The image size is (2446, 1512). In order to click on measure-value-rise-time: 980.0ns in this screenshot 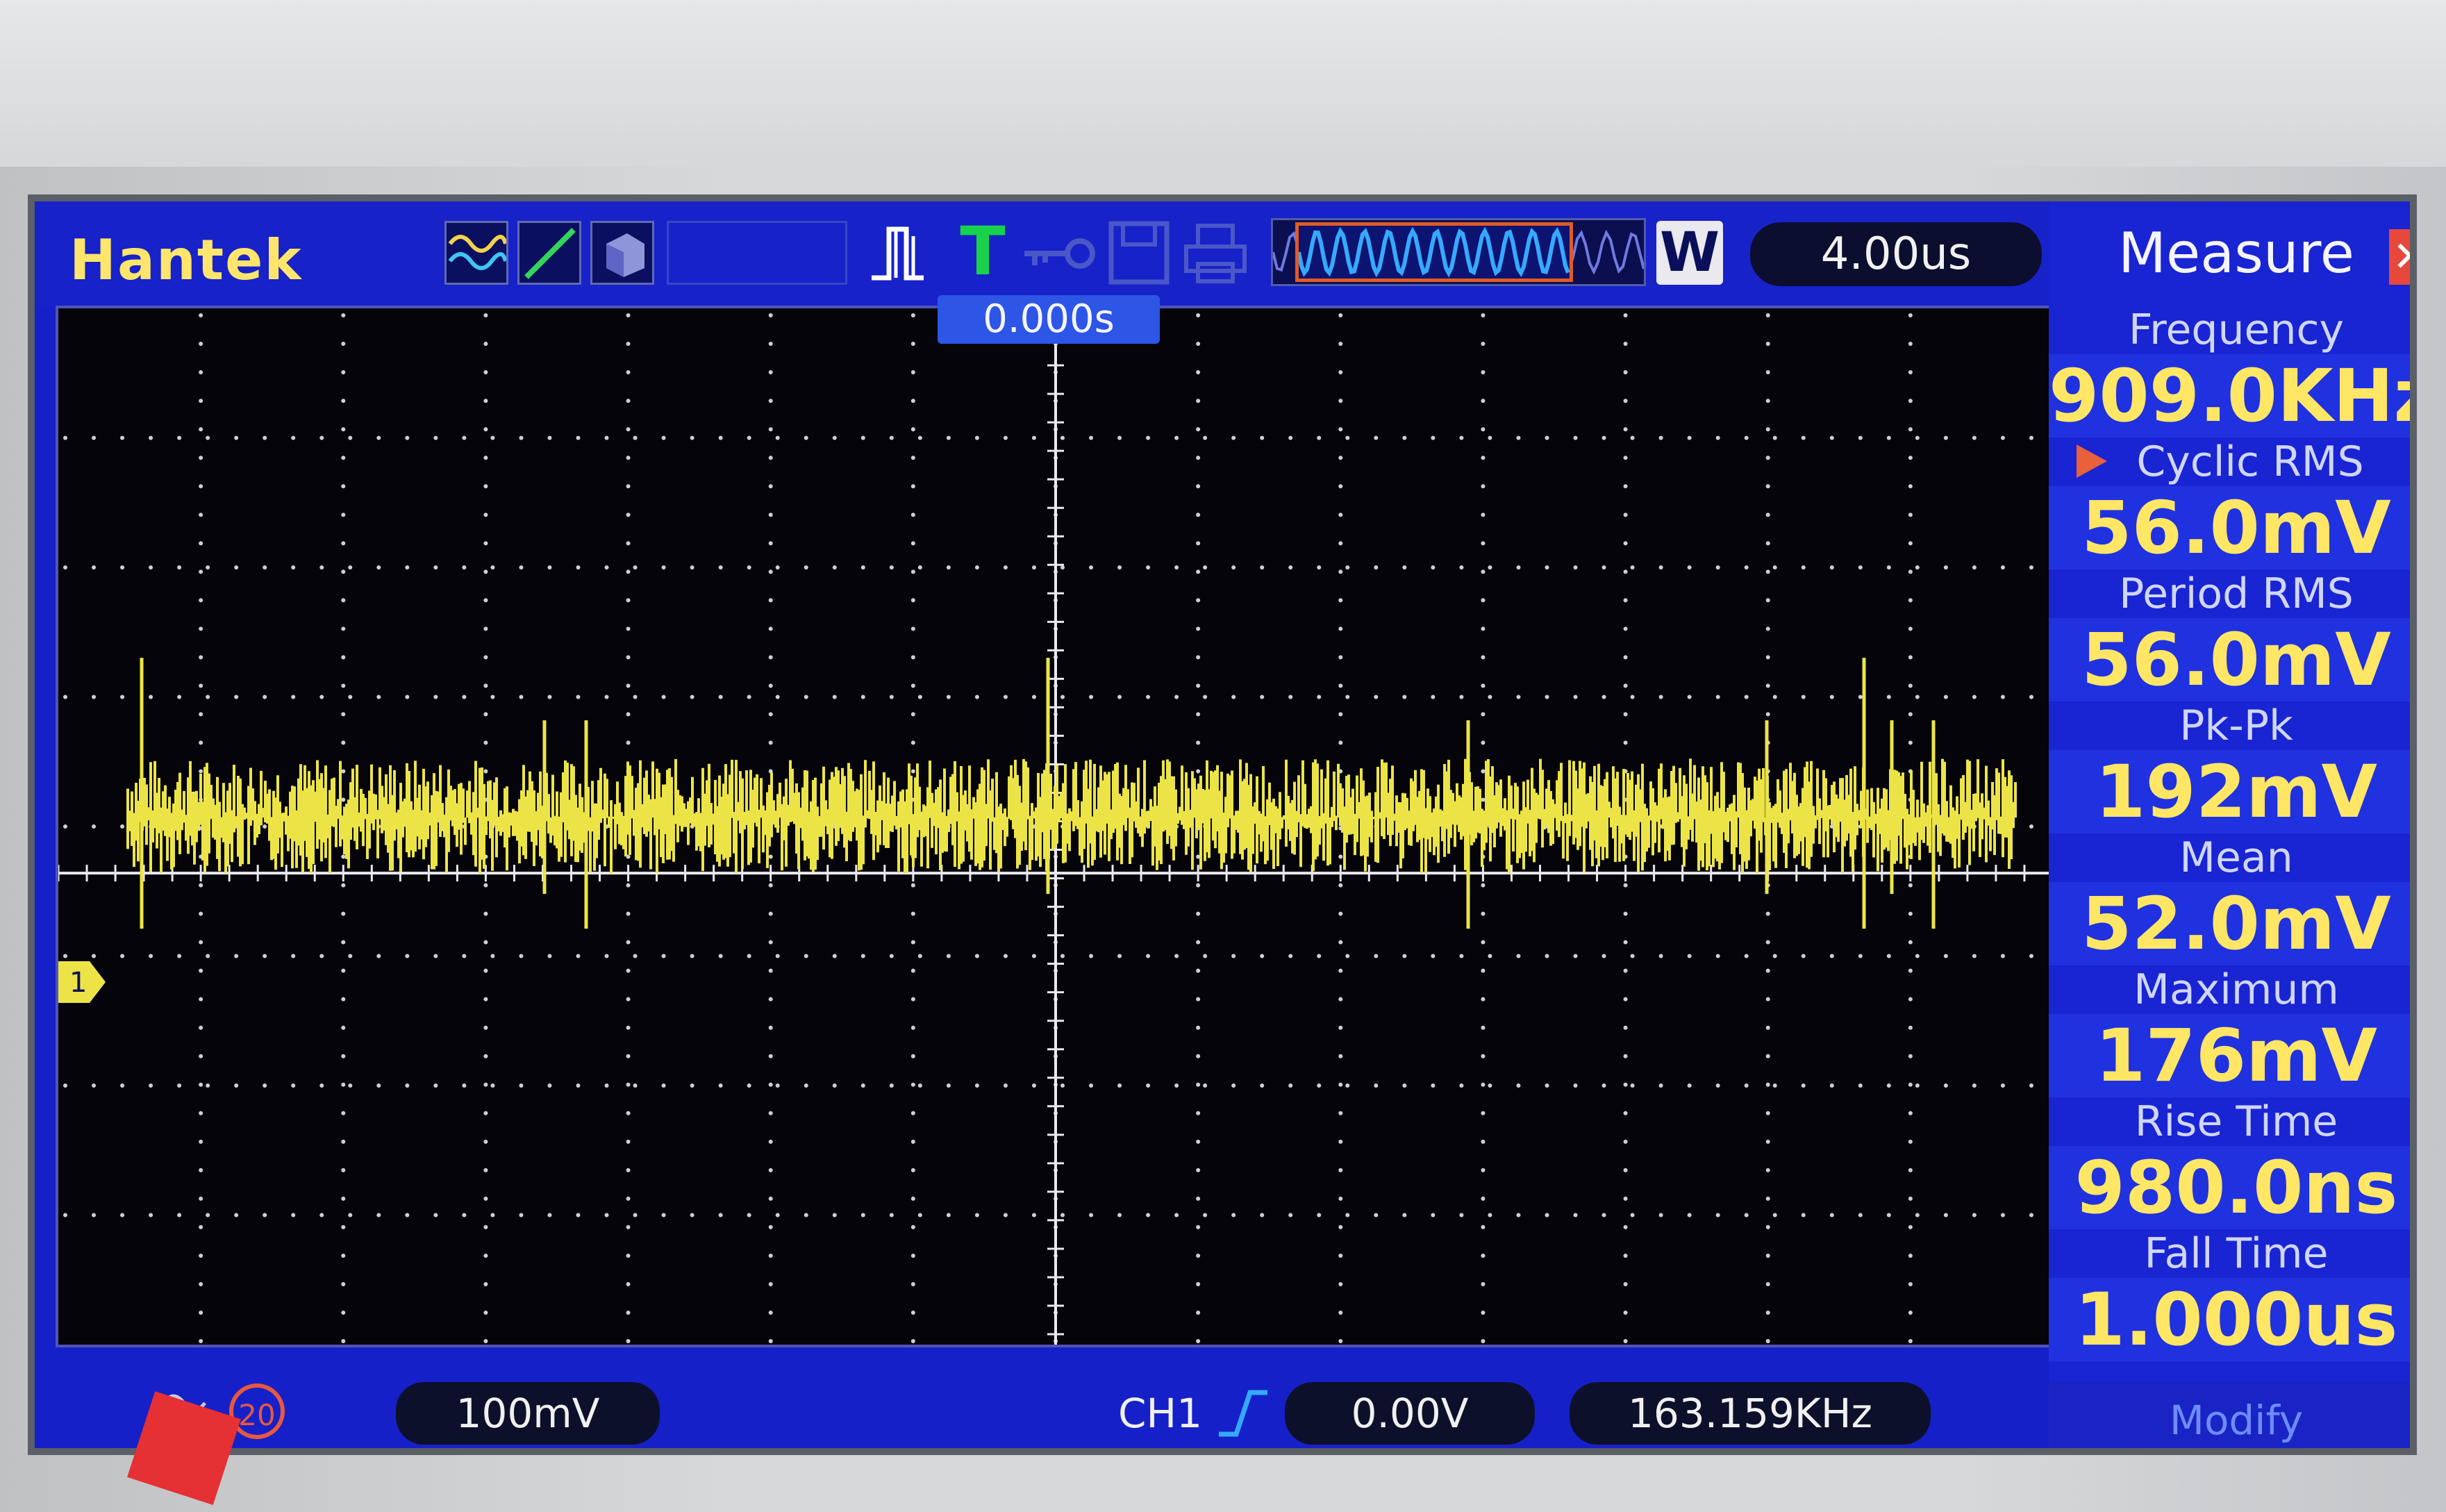, I will do `click(2229, 1187)`.